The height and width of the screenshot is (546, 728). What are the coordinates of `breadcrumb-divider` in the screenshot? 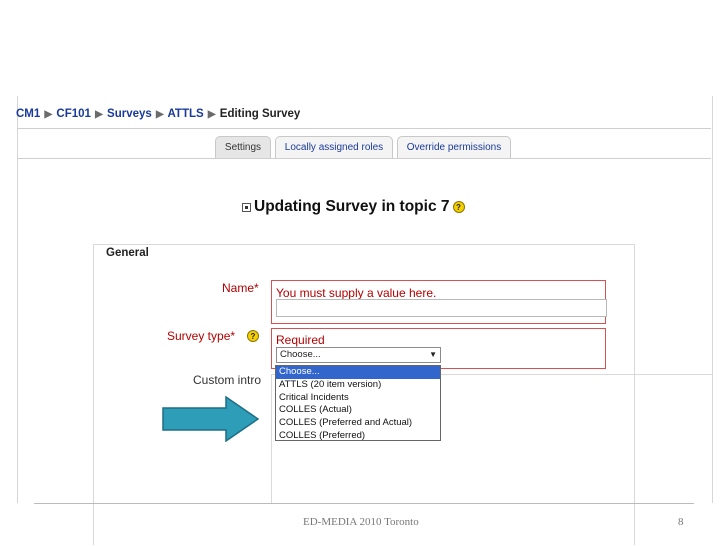 It's located at (364, 128).